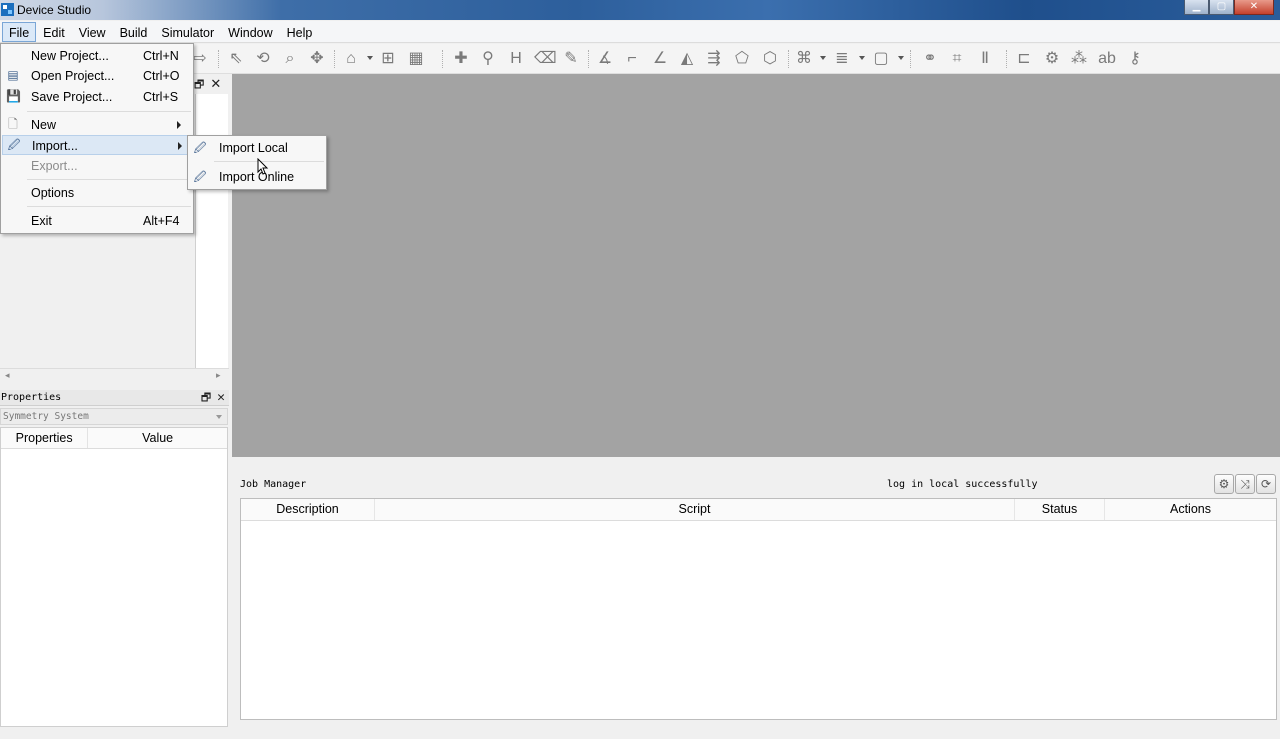 This screenshot has width=1280, height=739. Describe the element at coordinates (1190, 509) in the screenshot. I see `column-header-actions: Actions` at that location.